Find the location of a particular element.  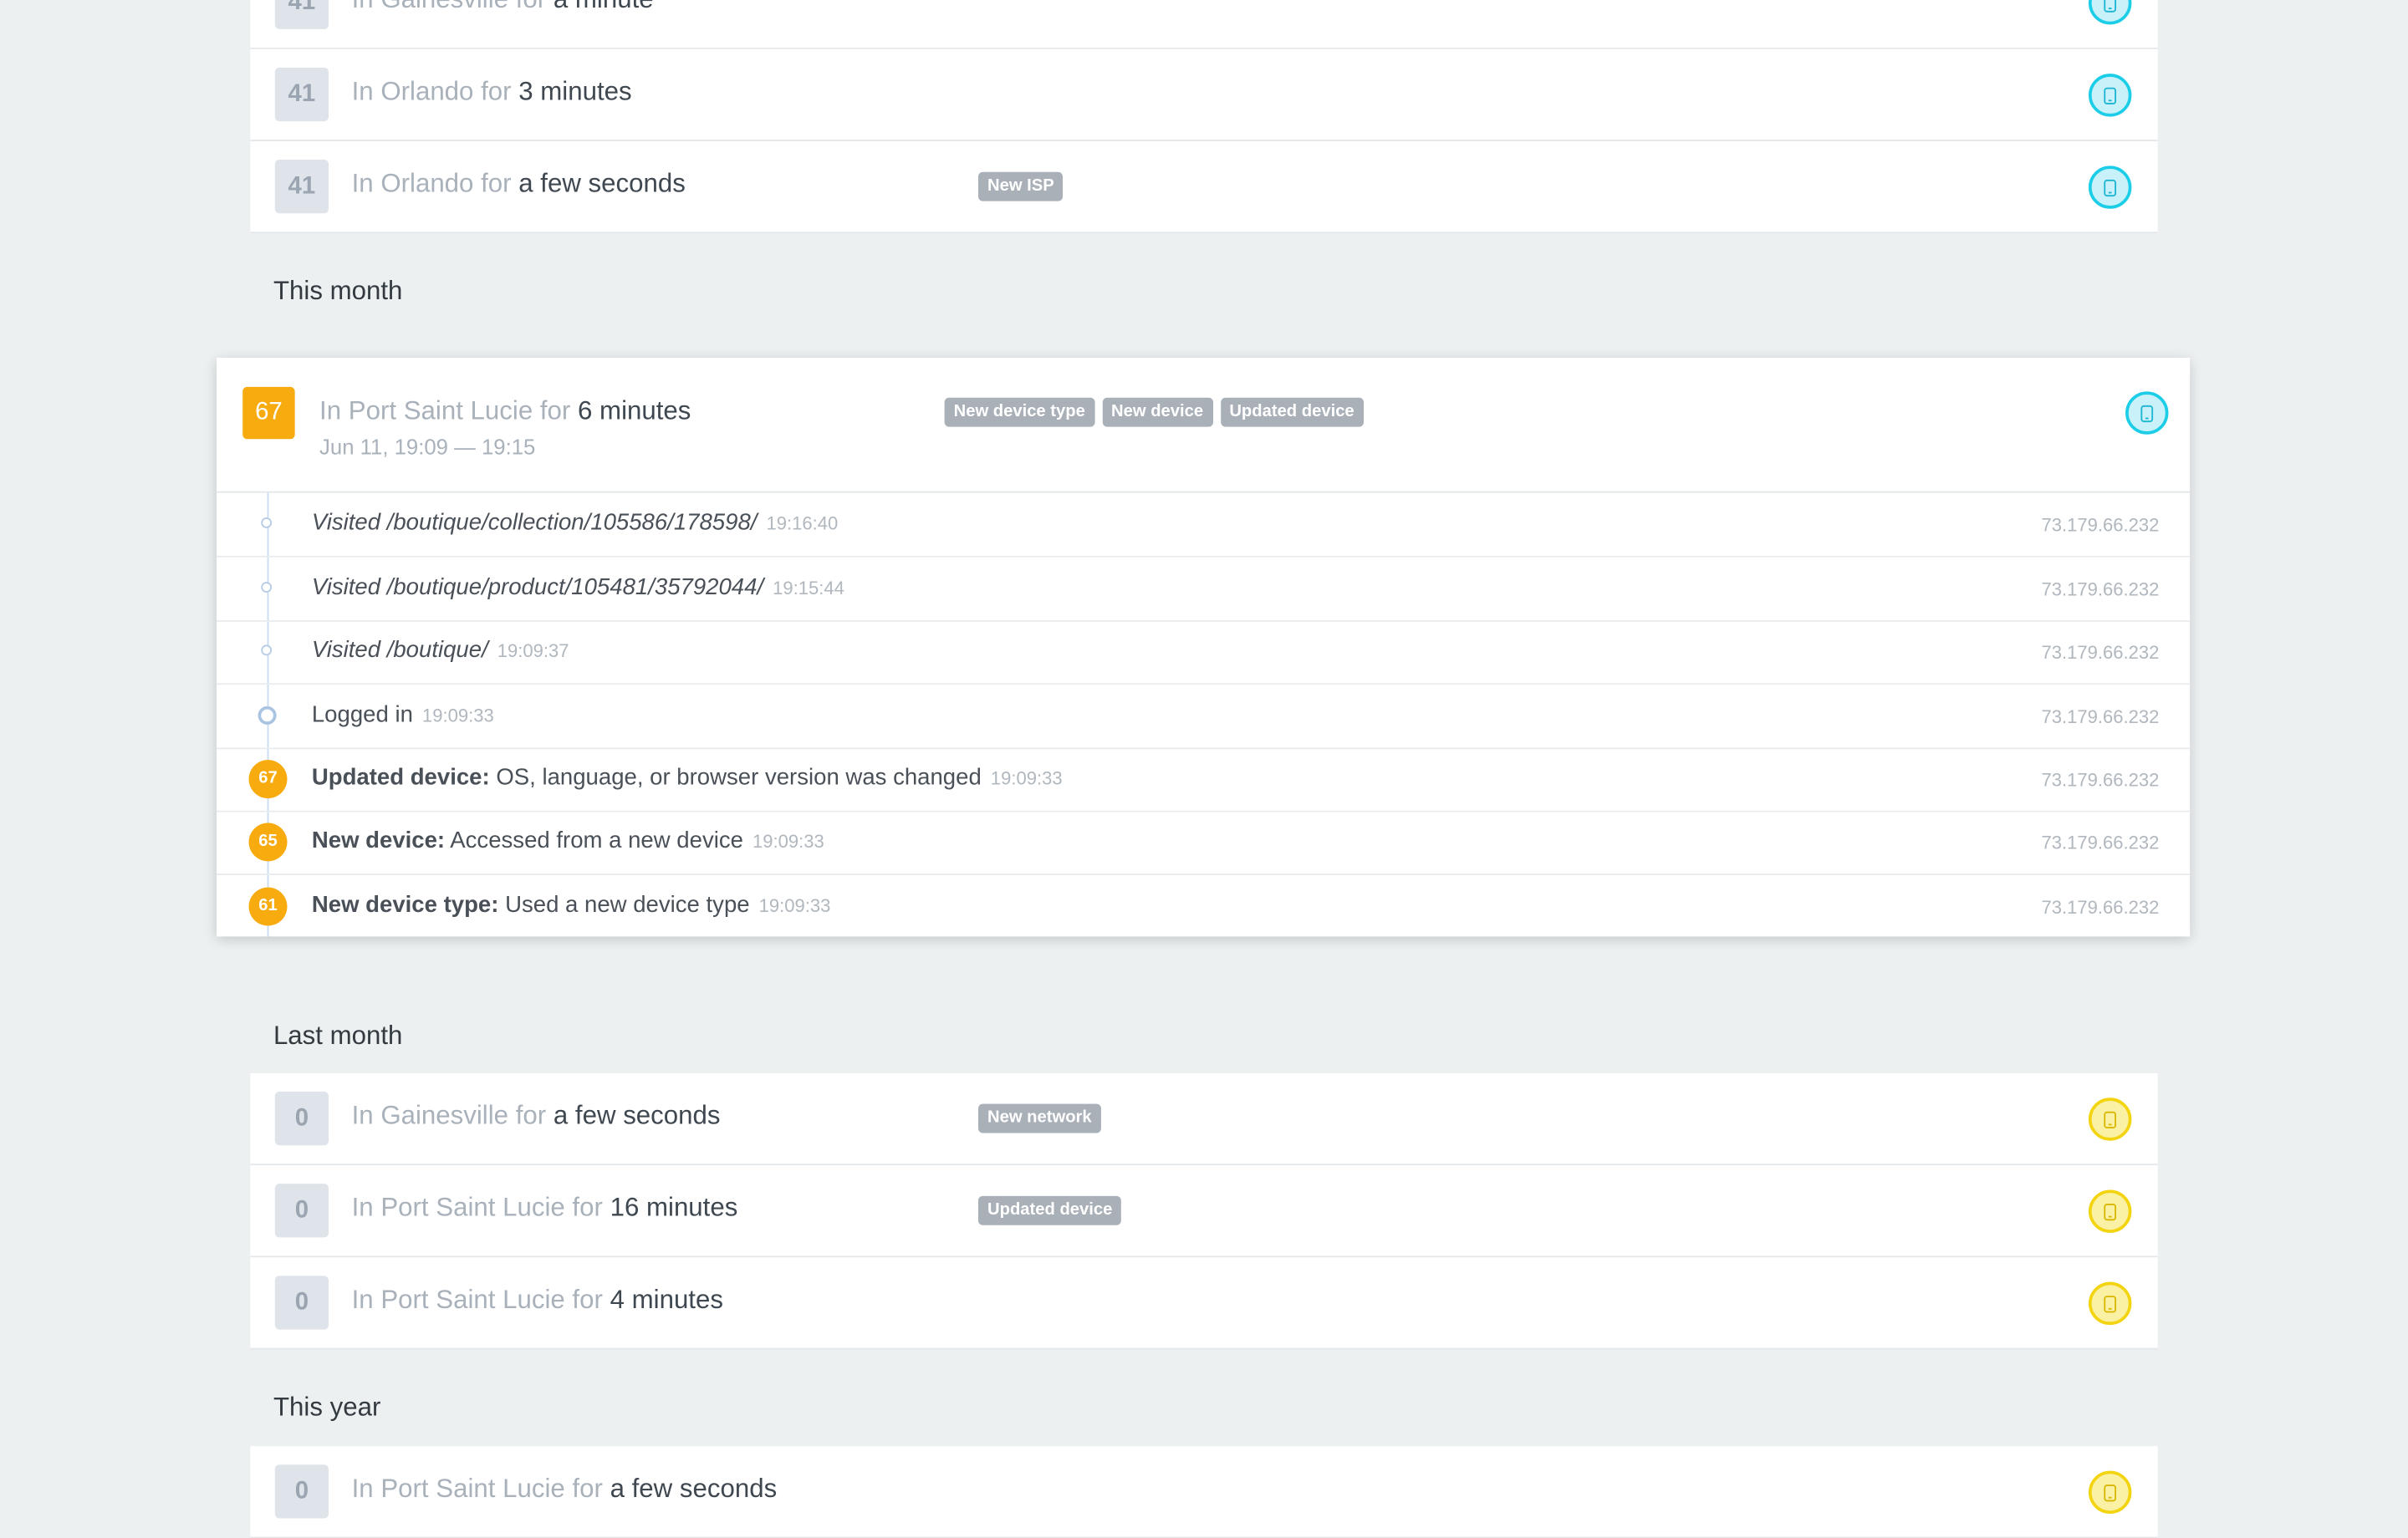

risk-score: 67 is located at coordinates (269, 413).